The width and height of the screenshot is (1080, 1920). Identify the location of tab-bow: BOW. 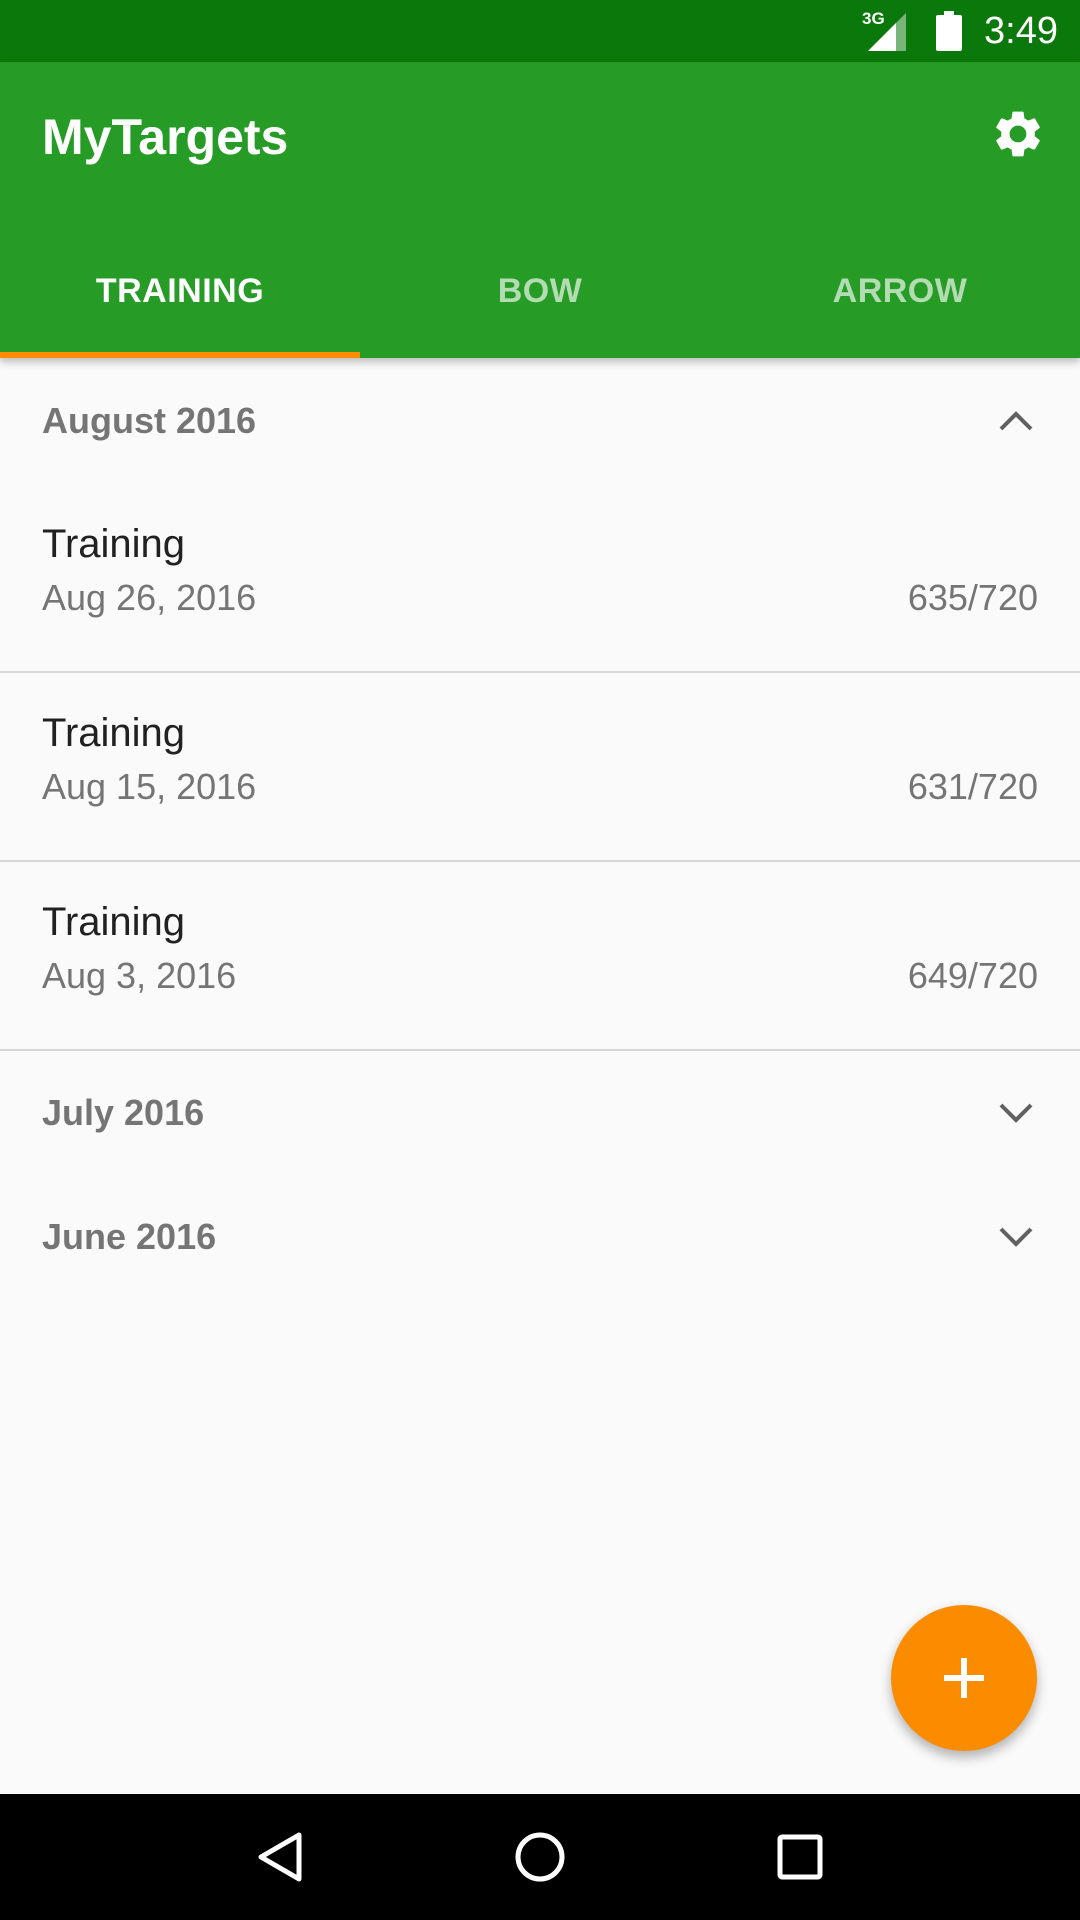
(540, 291).